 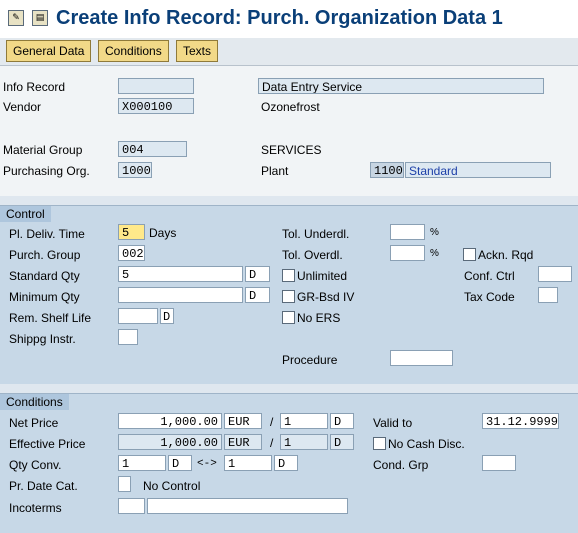 I want to click on net-price-unit: D, so click(x=342, y=421).